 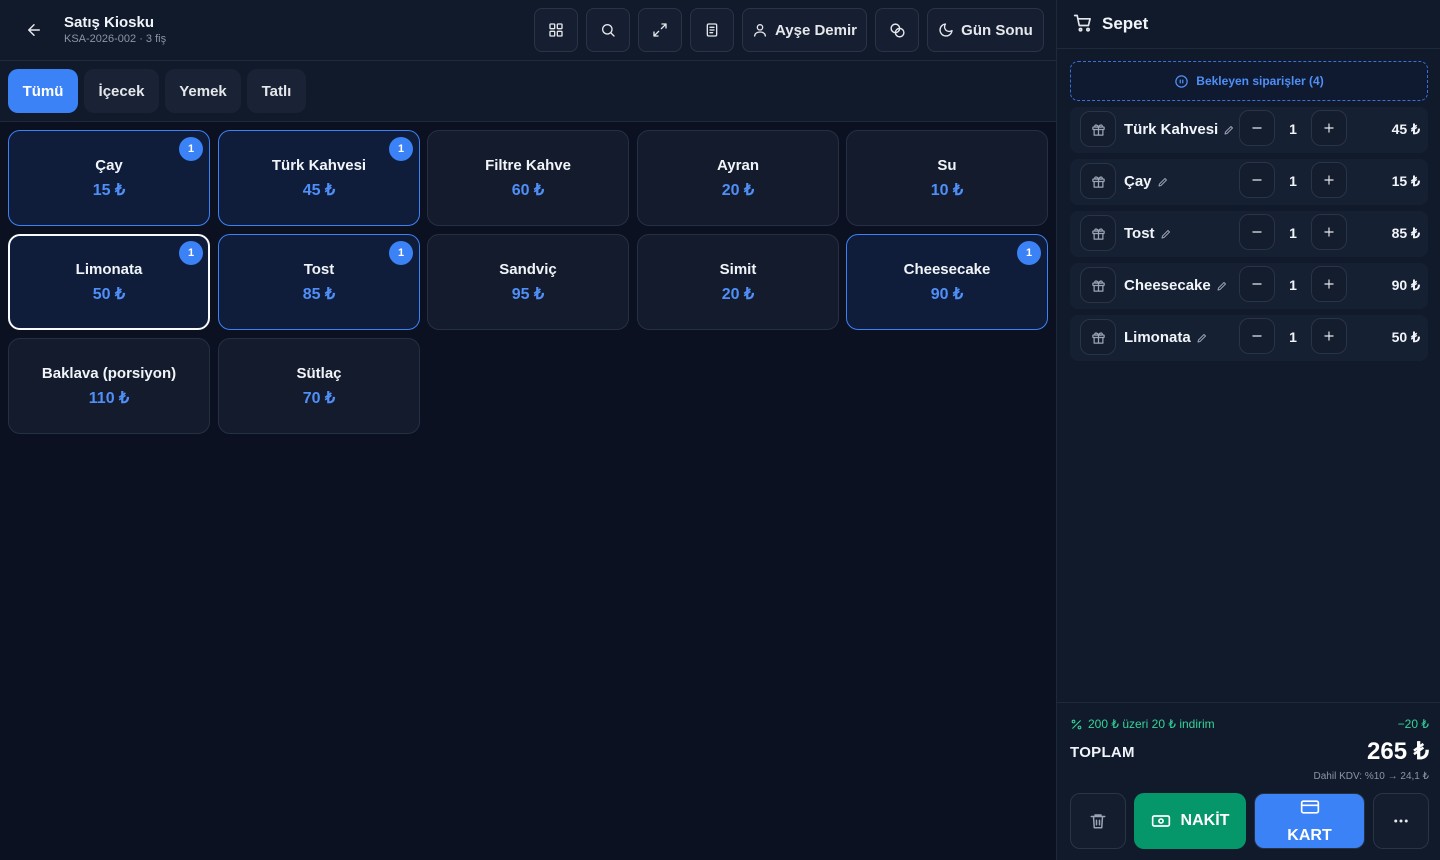 What do you see at coordinates (1310, 807) in the screenshot?
I see `credit-card-icon` at bounding box center [1310, 807].